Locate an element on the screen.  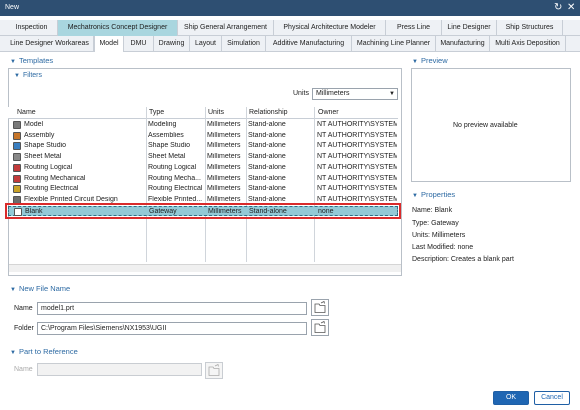
col-owner: Owner is located at coordinates (328, 112).